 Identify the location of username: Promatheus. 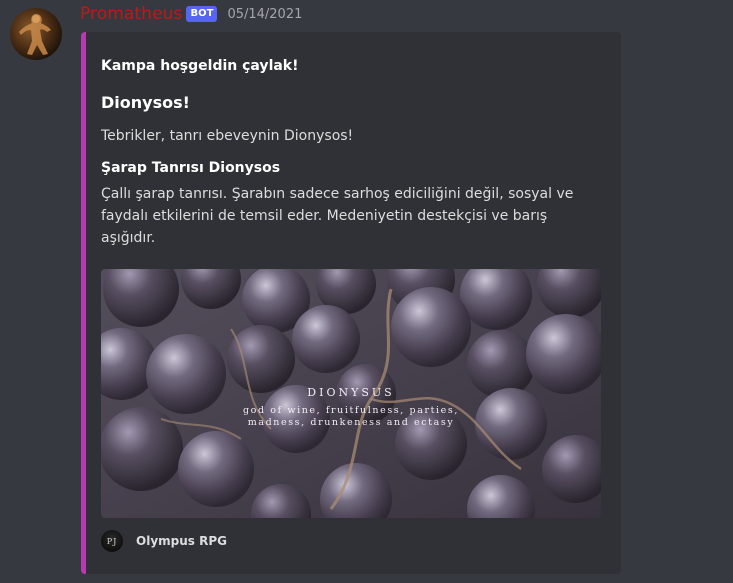
(131, 14).